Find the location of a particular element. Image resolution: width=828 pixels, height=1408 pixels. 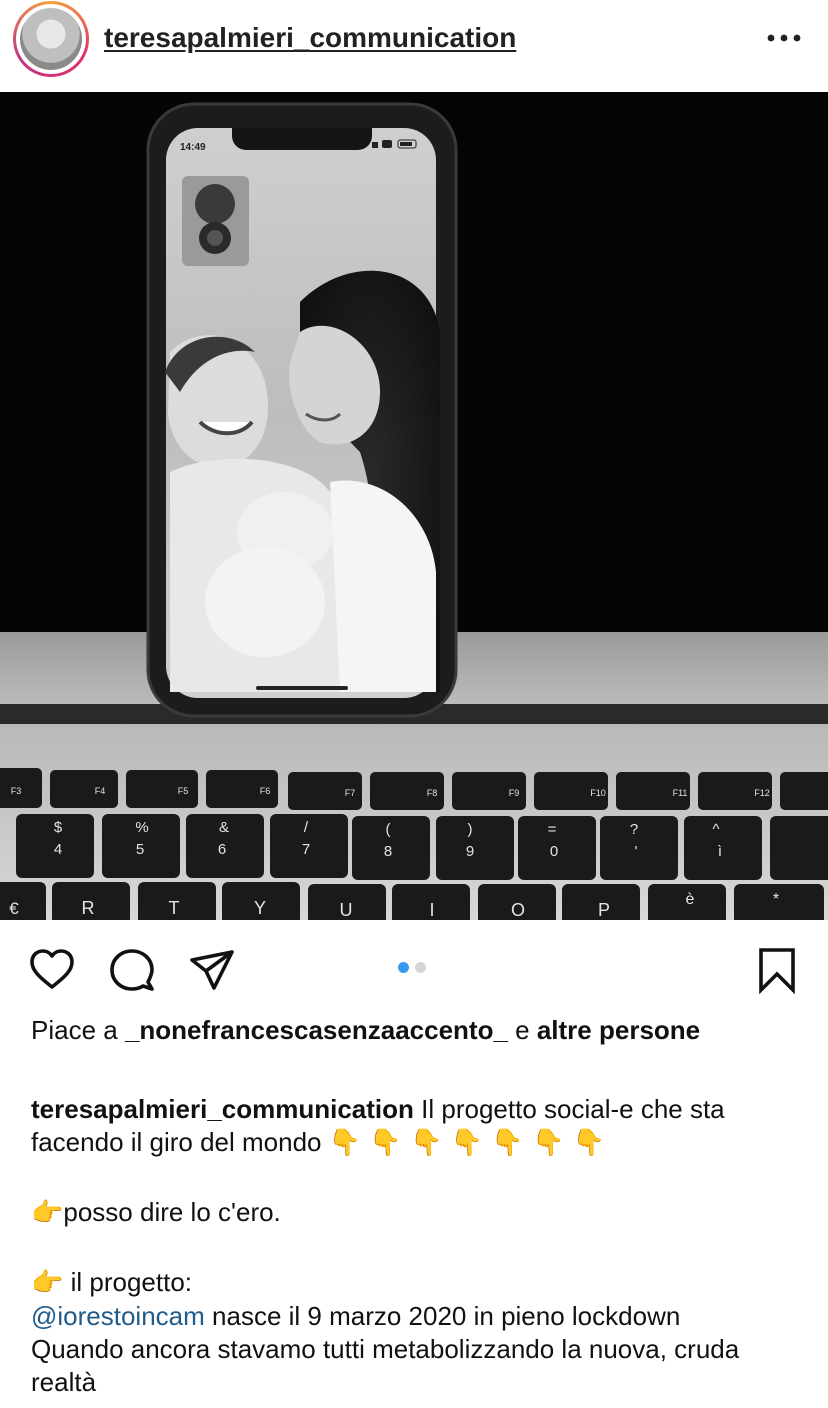

heart-icon is located at coordinates (52, 970).